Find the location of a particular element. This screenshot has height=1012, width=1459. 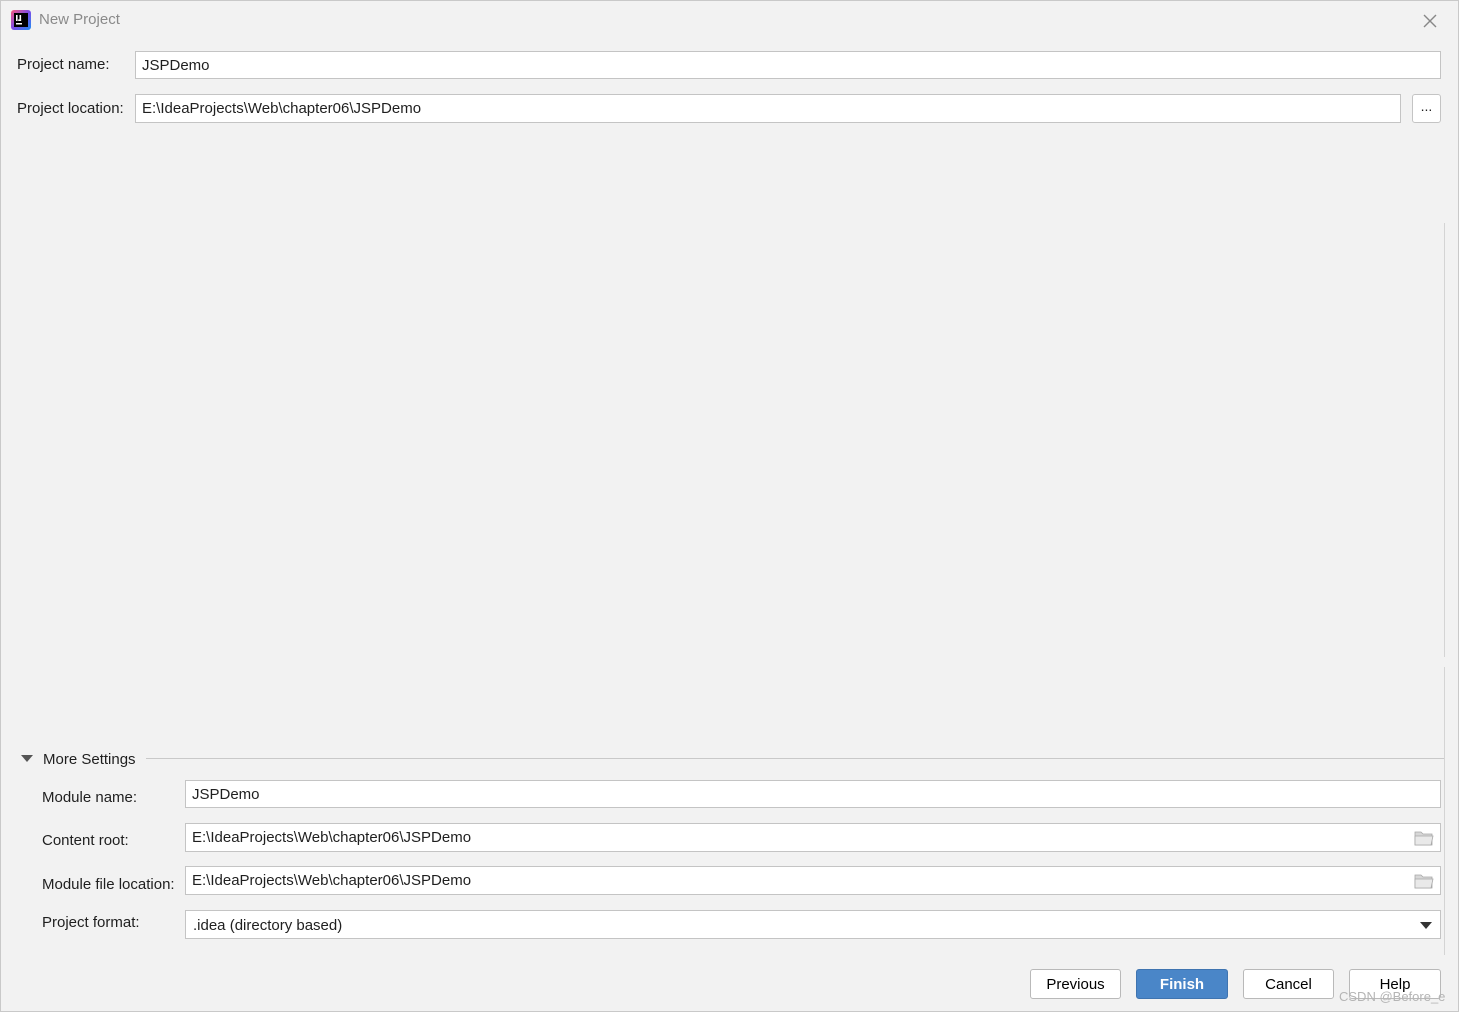

panel-divider is located at coordinates (1444, 811).